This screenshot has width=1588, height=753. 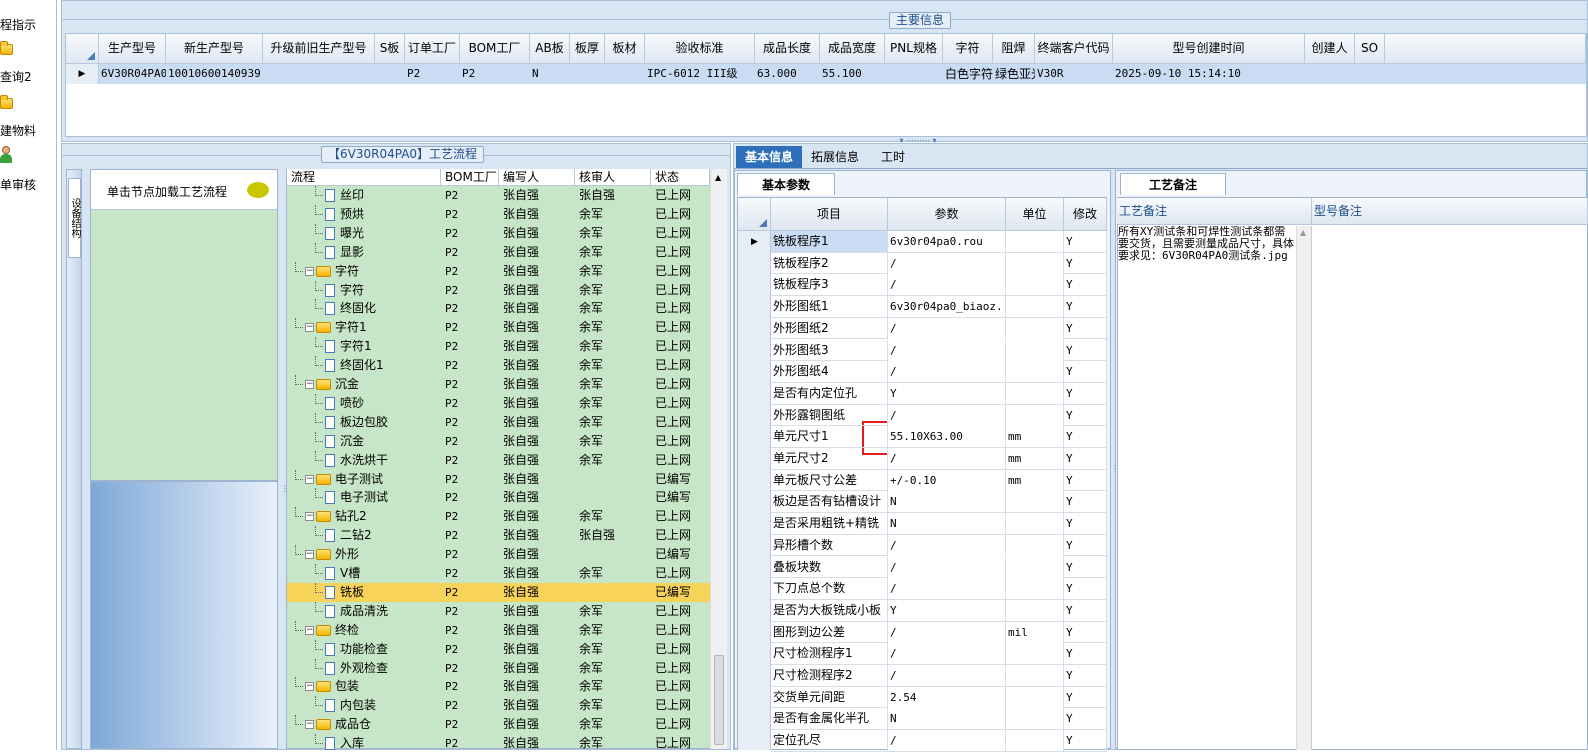 What do you see at coordinates (498, 573) in the screenshot?
I see `flow-tree-row: V槽 P2 张自强 余军 已上网` at bounding box center [498, 573].